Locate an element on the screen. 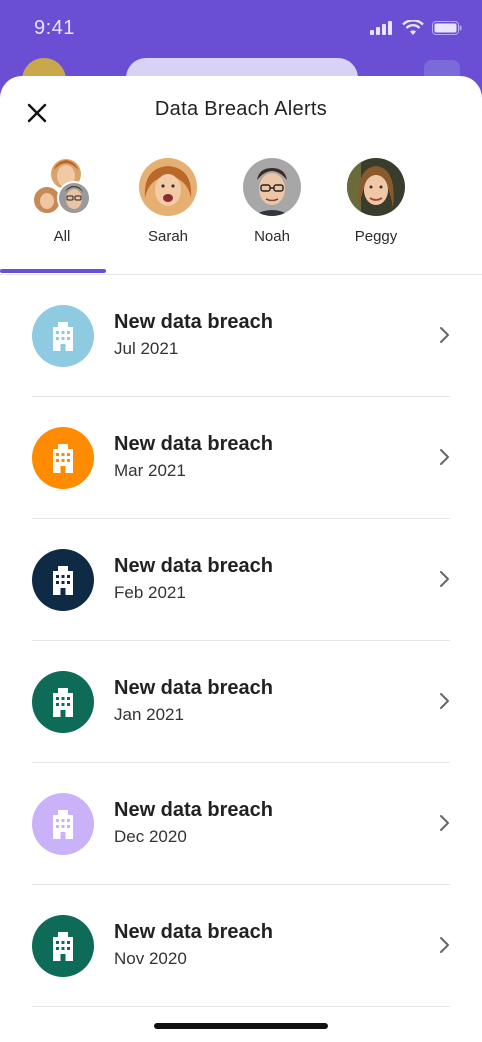  wifi-icon is located at coordinates (413, 27).